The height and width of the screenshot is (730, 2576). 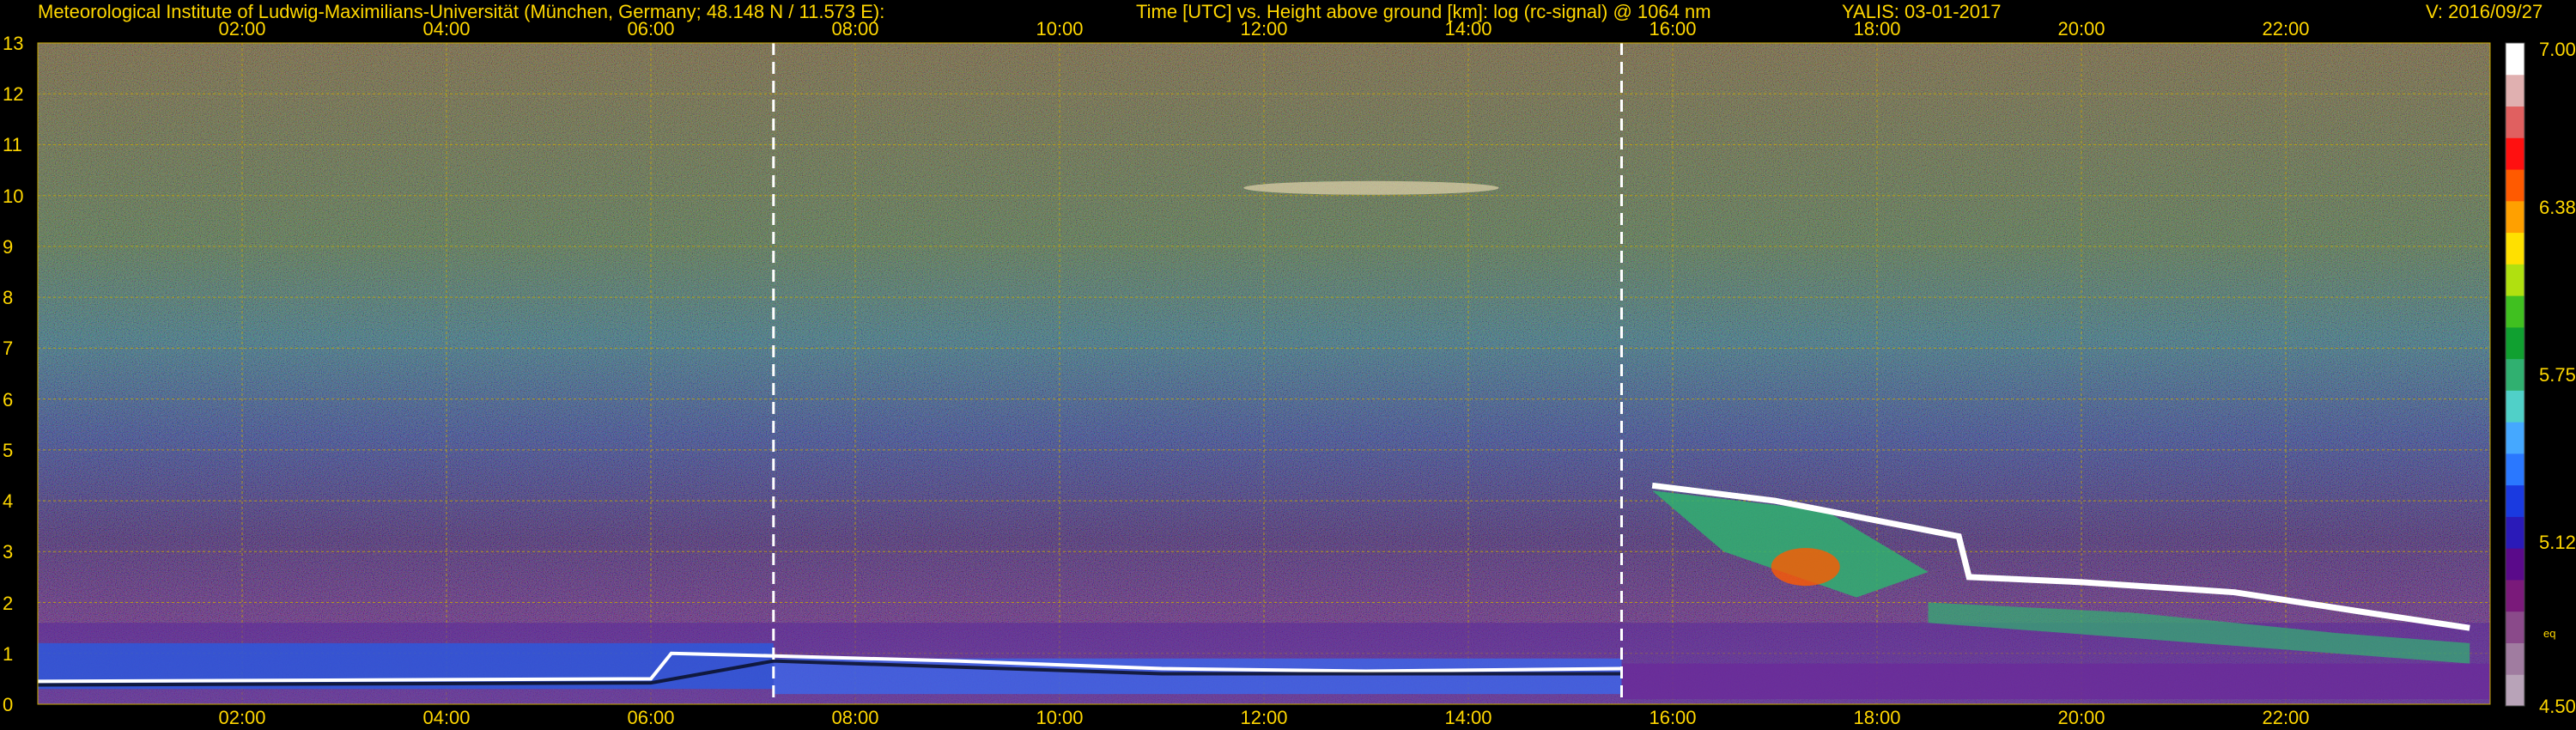 I want to click on y-tick-label: 6, so click(x=9, y=399).